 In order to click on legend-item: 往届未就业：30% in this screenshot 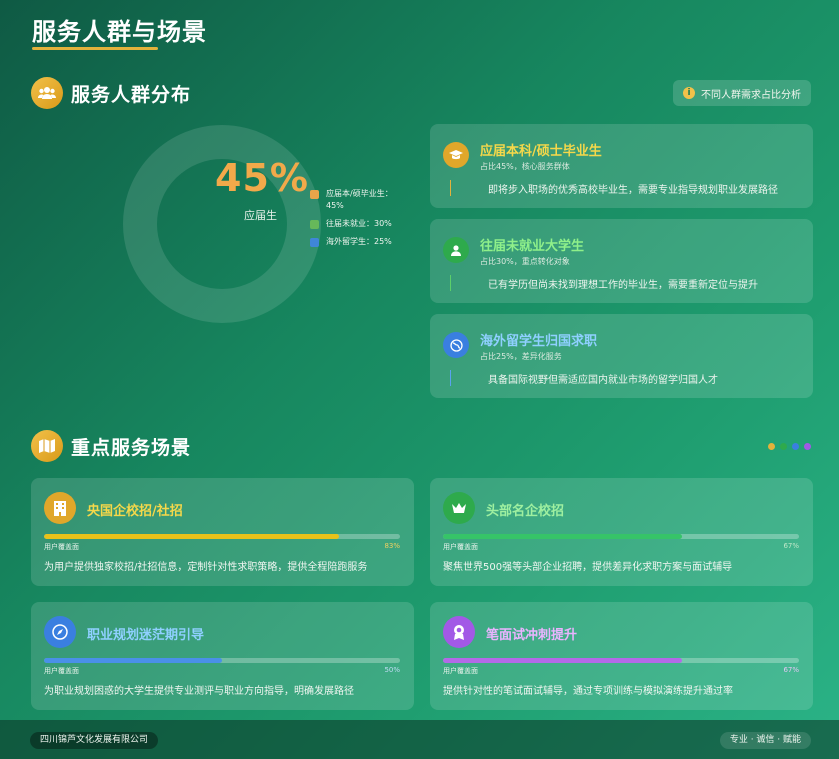, I will do `click(360, 224)`.